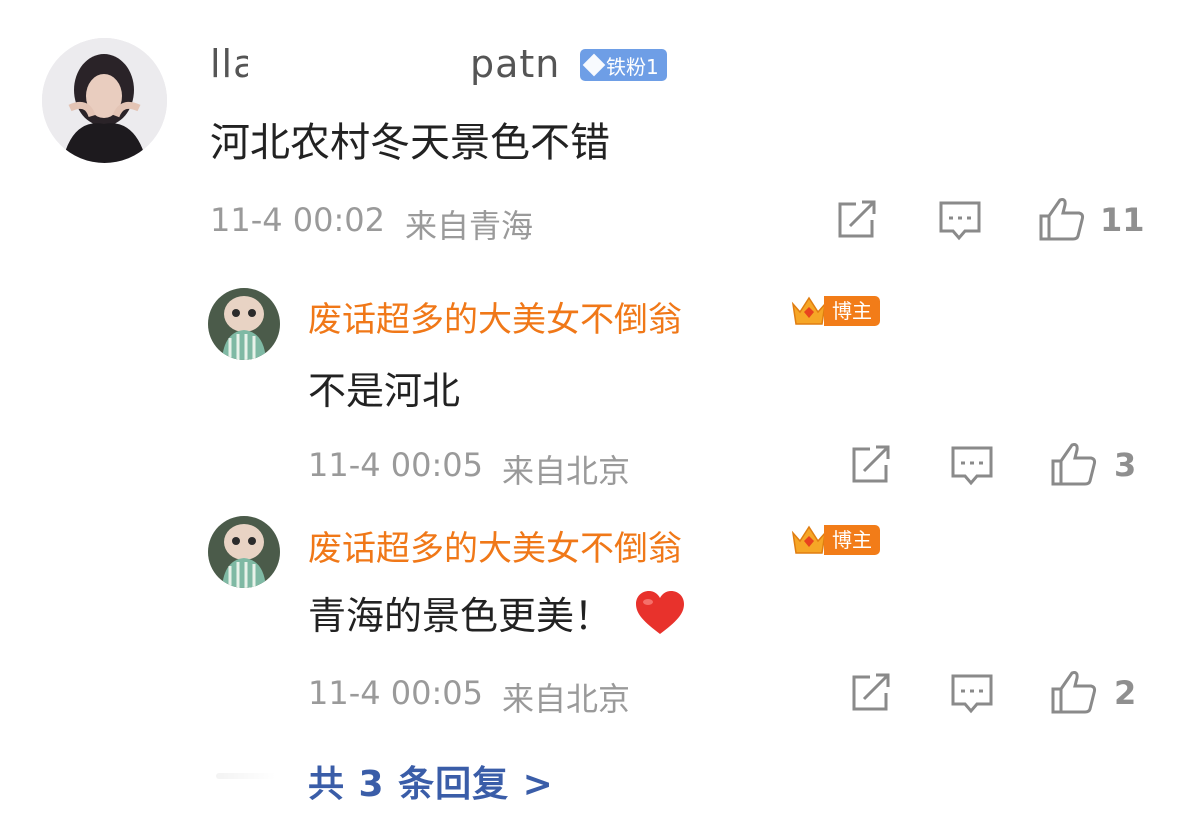  I want to click on like-count: 3, so click(1125, 465).